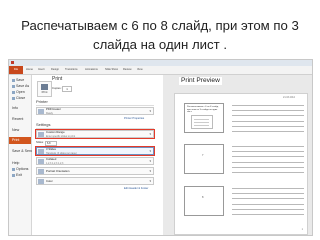  I want to click on thumbnail-screenshot, so click(202, 122).